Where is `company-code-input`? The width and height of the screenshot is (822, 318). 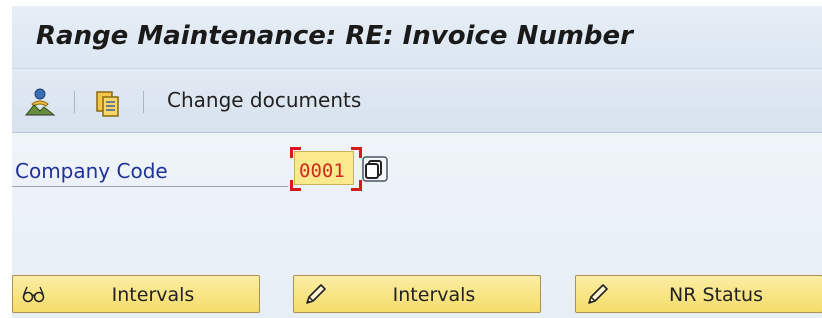 company-code-input is located at coordinates (324, 168).